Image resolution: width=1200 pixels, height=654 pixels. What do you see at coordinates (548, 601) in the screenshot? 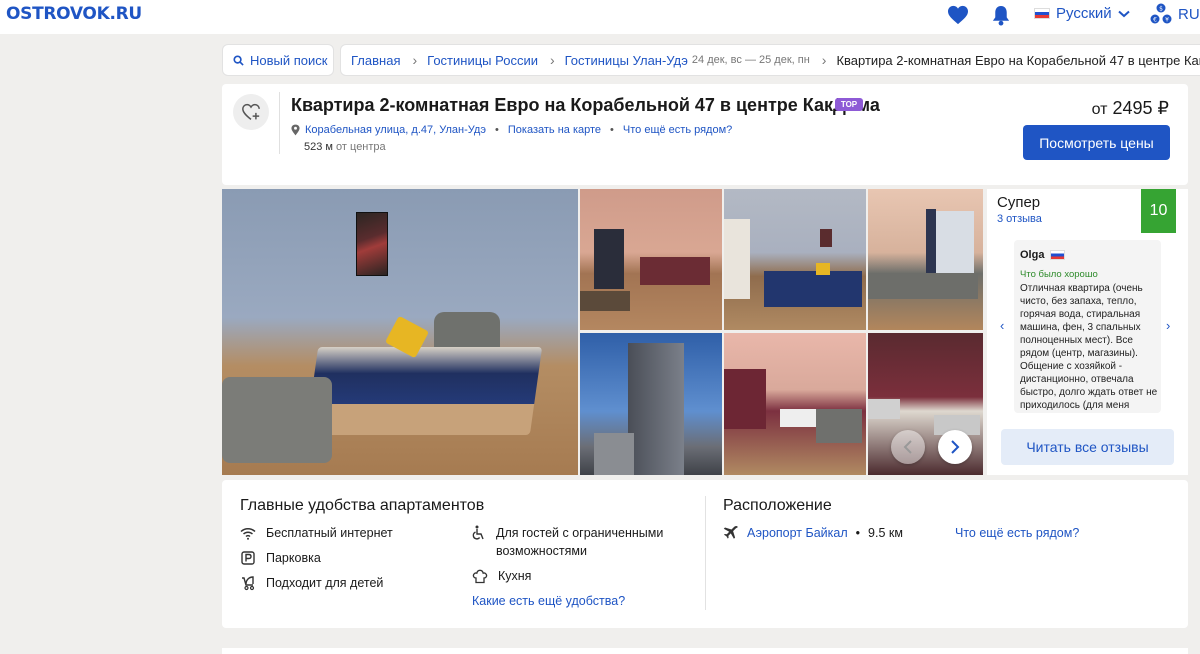
I see `more-amenities-link: Какие есть ещё удобства?` at bounding box center [548, 601].